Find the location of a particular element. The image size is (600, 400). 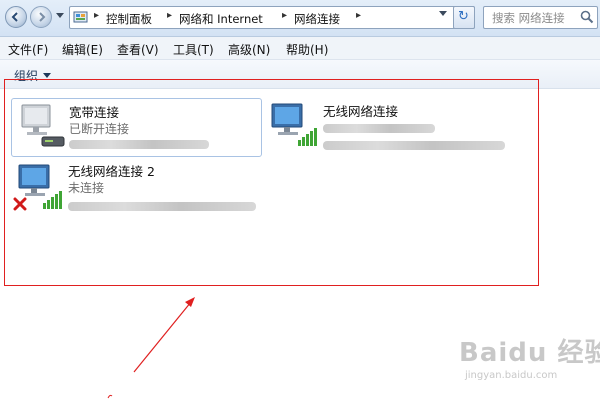

address-toolbar: ▸ 控制面板 ▸ 网络和 Internet ▸ 网络连接 ▸ ↻ is located at coordinates (300, 18).